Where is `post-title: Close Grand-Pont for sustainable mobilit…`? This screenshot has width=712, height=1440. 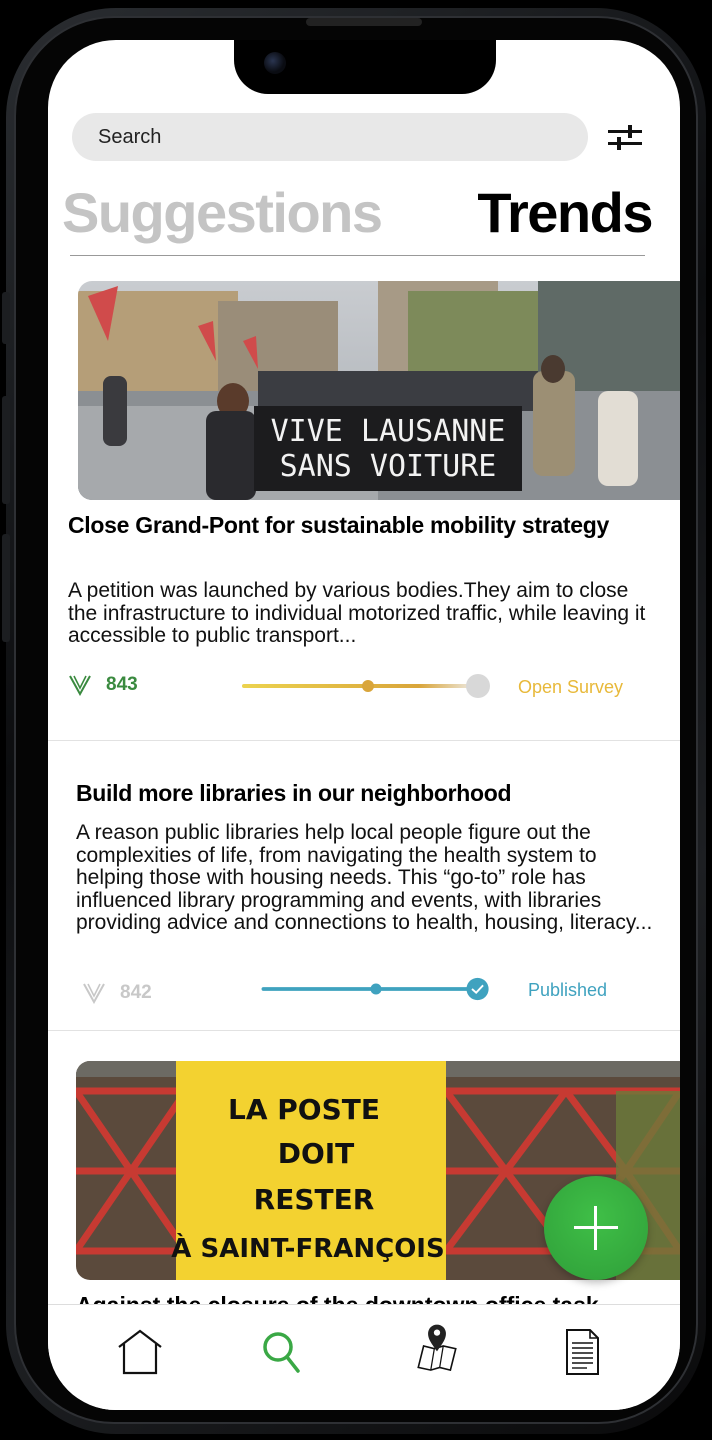 post-title: Close Grand-Pont for sustainable mobilit… is located at coordinates (338, 525).